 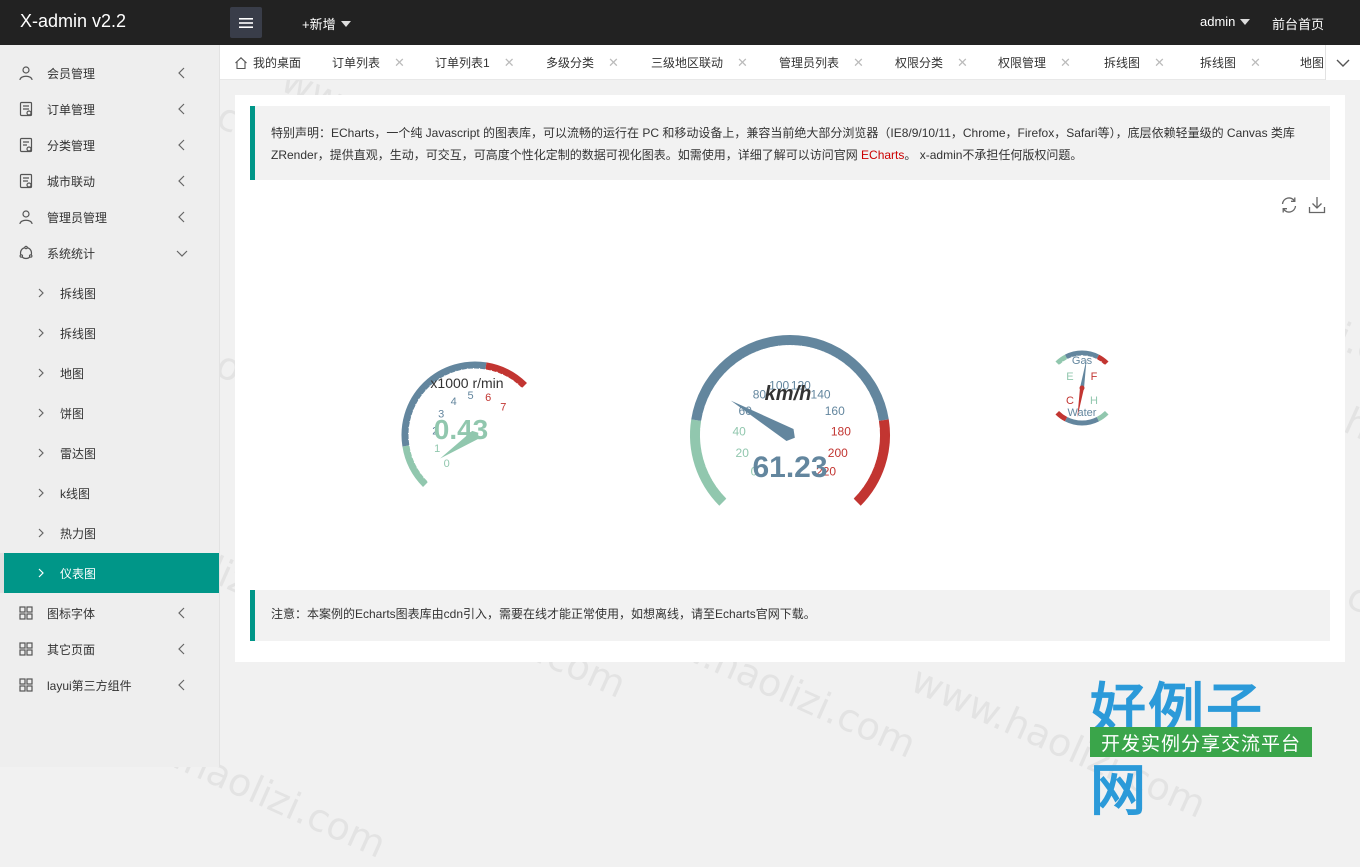 I want to click on sidebar-subitem: 饼图, so click(x=109, y=413).